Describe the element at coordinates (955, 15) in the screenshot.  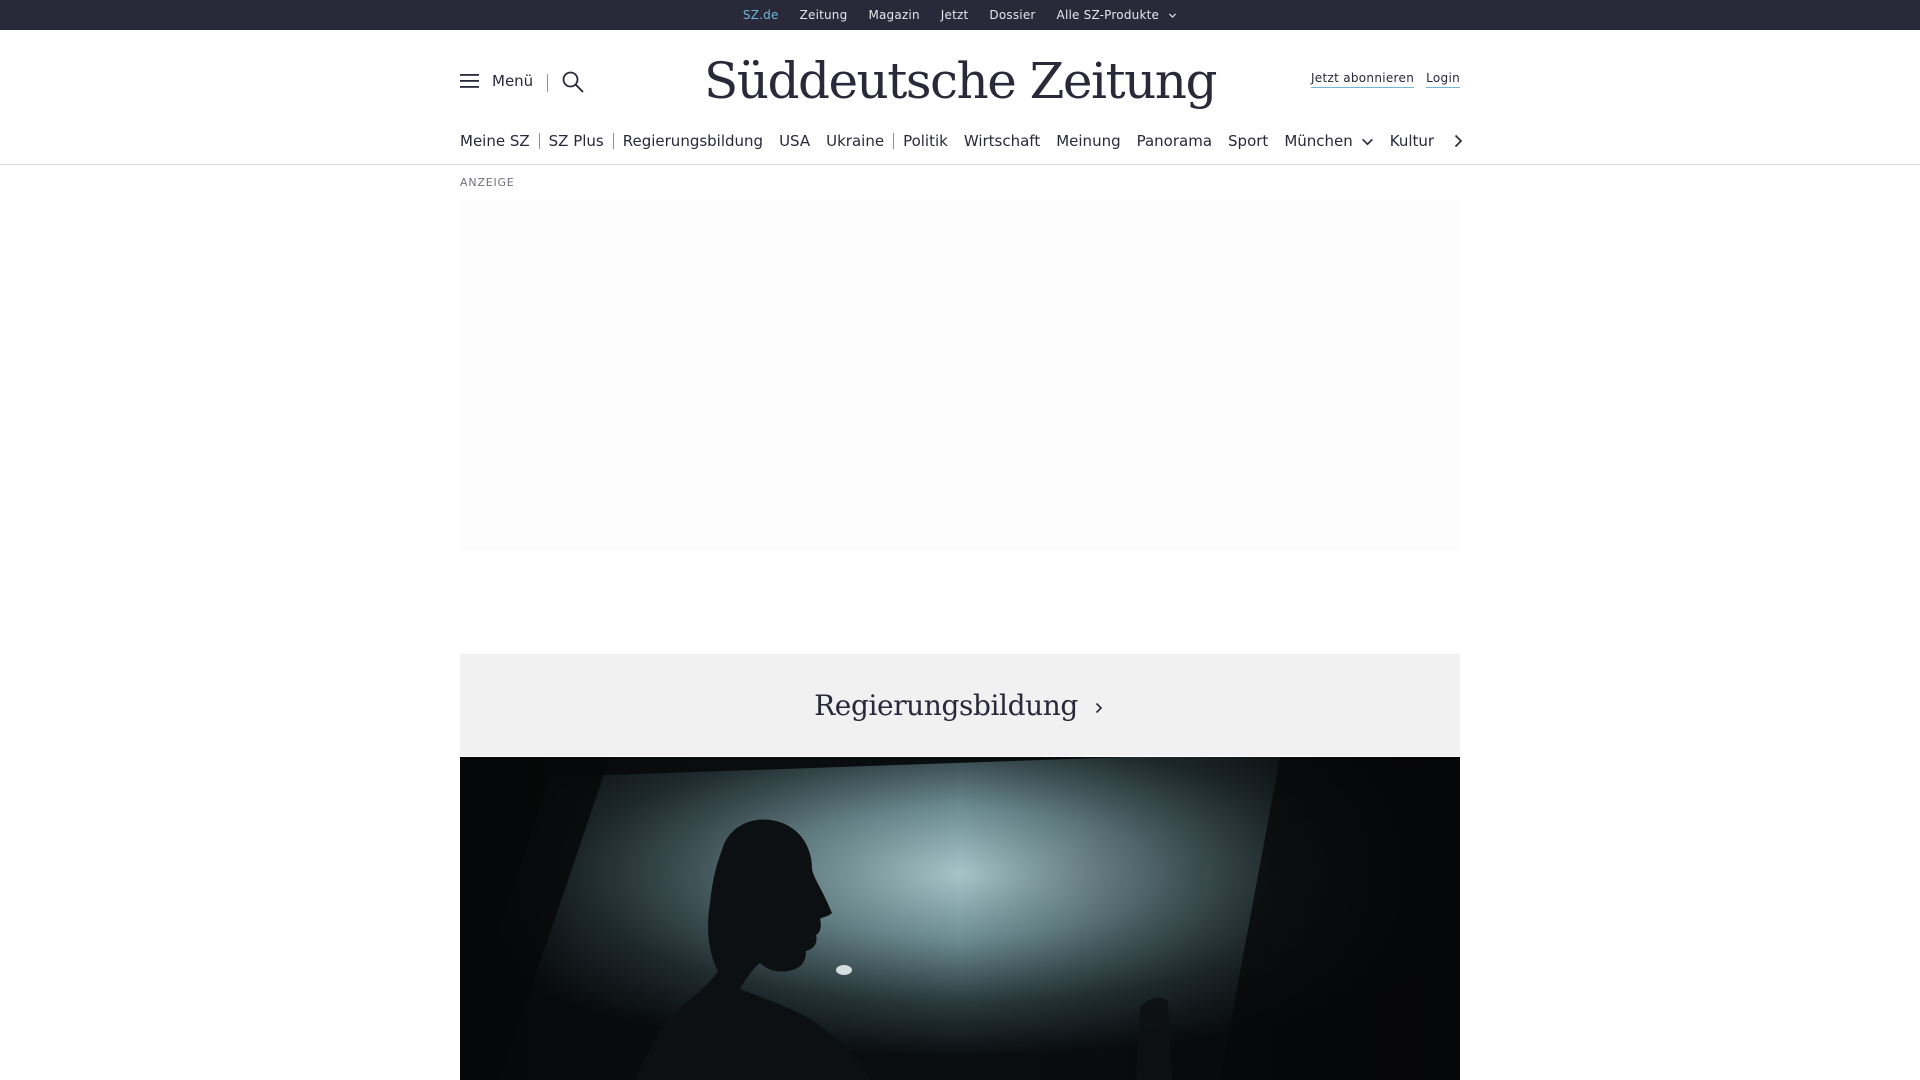
I see `product-link-jetzt: Jetzt` at that location.